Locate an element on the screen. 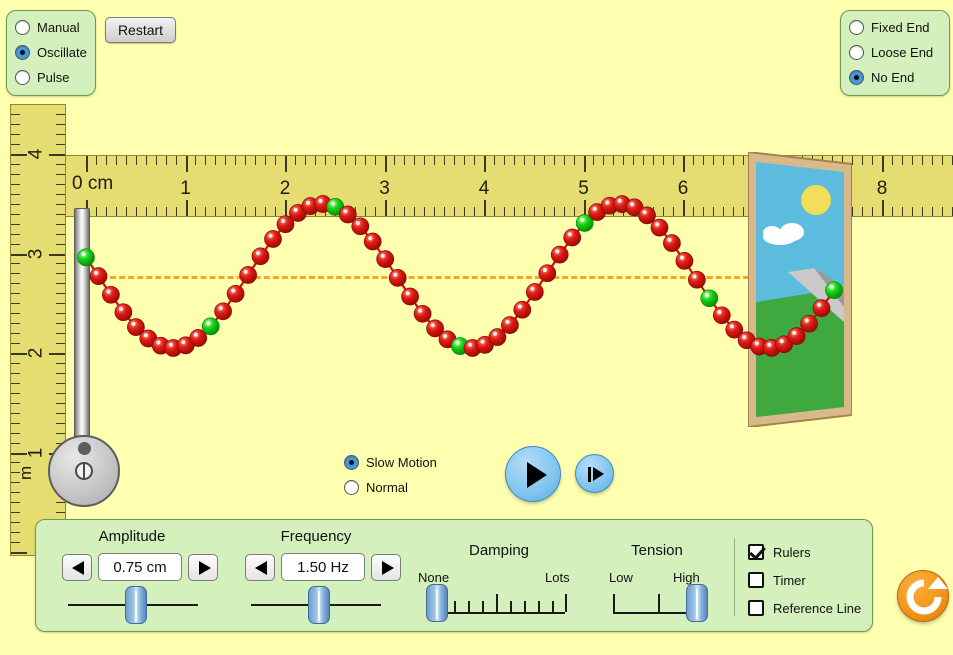 This screenshot has height=655, width=953. driver-rod is located at coordinates (82, 330).